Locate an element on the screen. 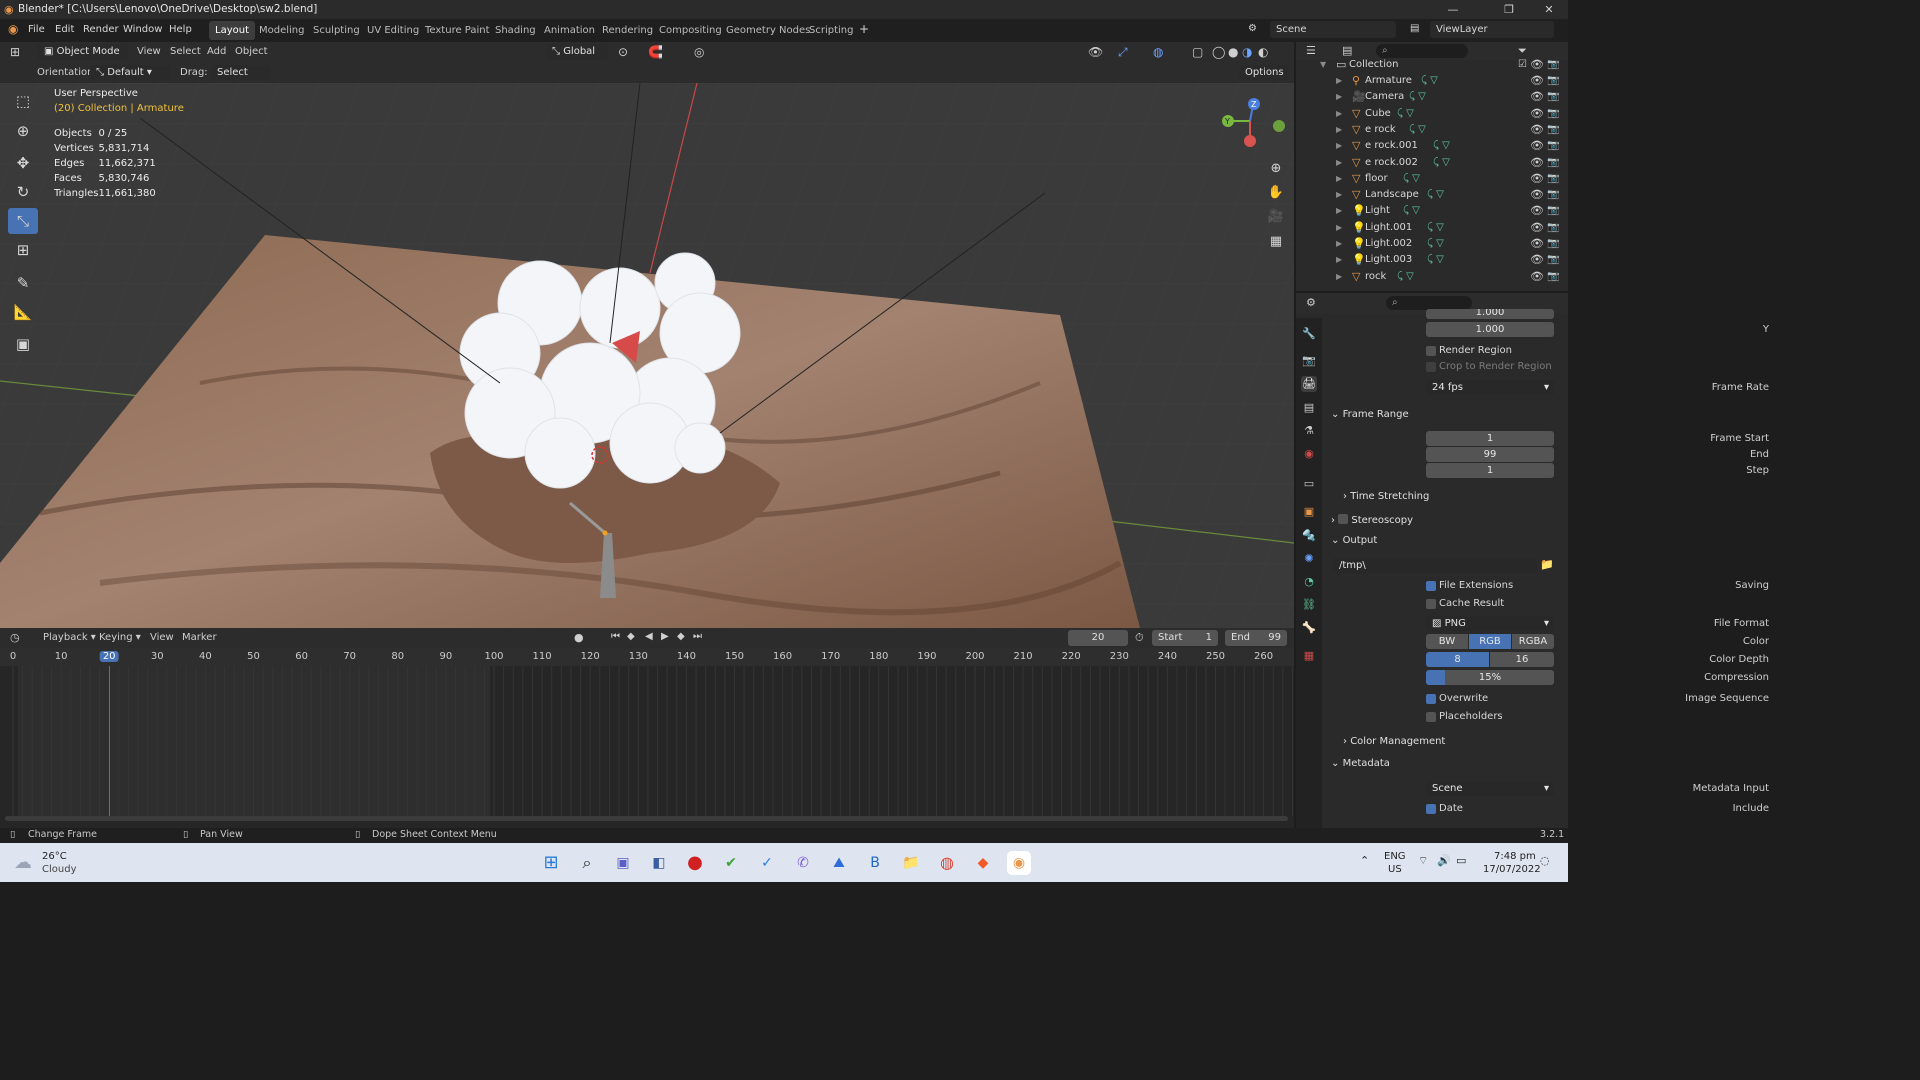 The height and width of the screenshot is (1080, 1920). proportional-edit-icon: ◎ is located at coordinates (699, 52).